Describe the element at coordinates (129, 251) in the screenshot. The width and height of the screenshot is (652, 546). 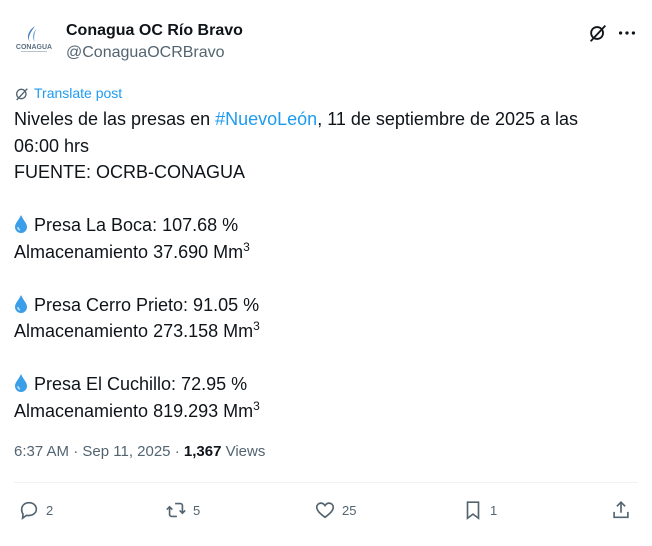
I see `dam-storage: Almacenamiento 37.690 Mm` at that location.